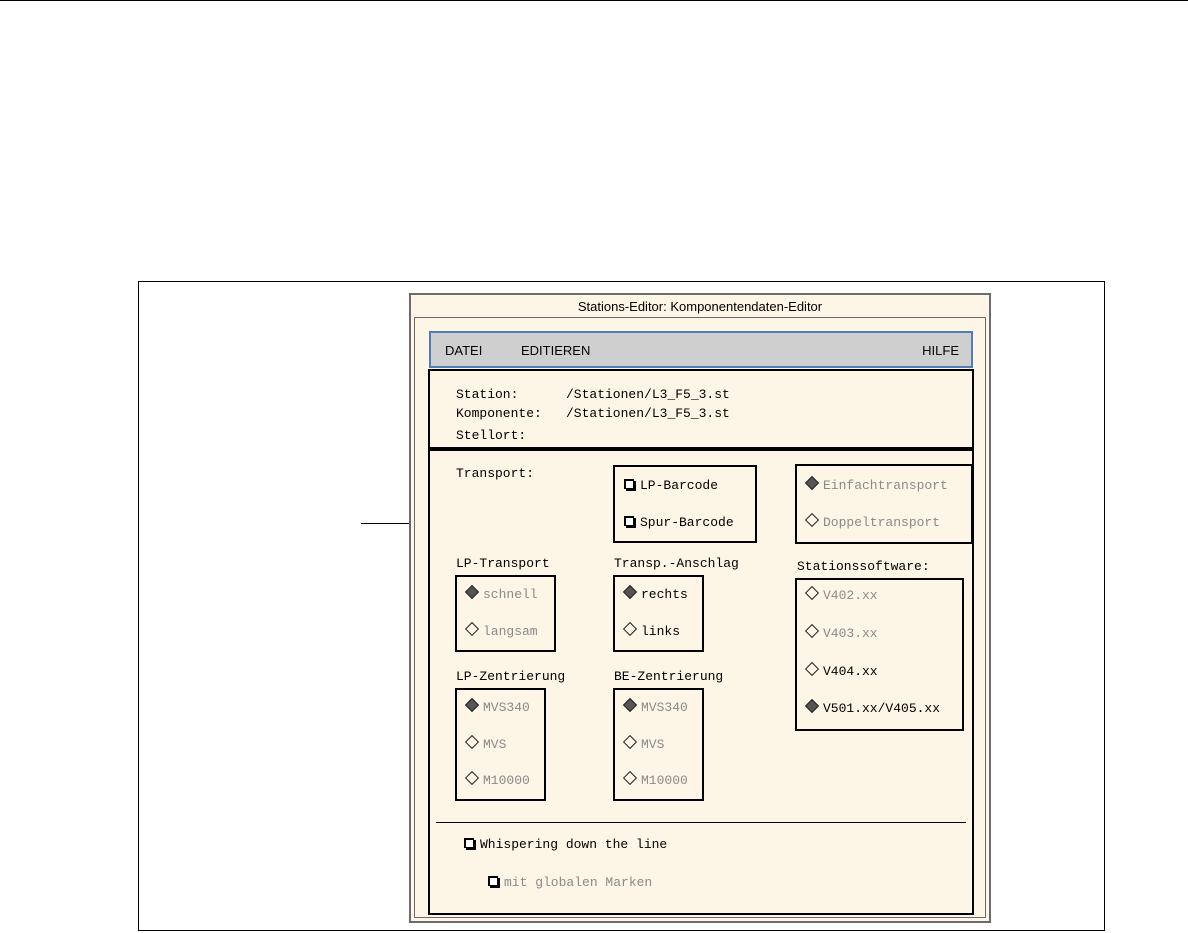 The image size is (1188, 933). Describe the element at coordinates (882, 522) in the screenshot. I see `doppeltransport-label: Doppeltransport` at that location.